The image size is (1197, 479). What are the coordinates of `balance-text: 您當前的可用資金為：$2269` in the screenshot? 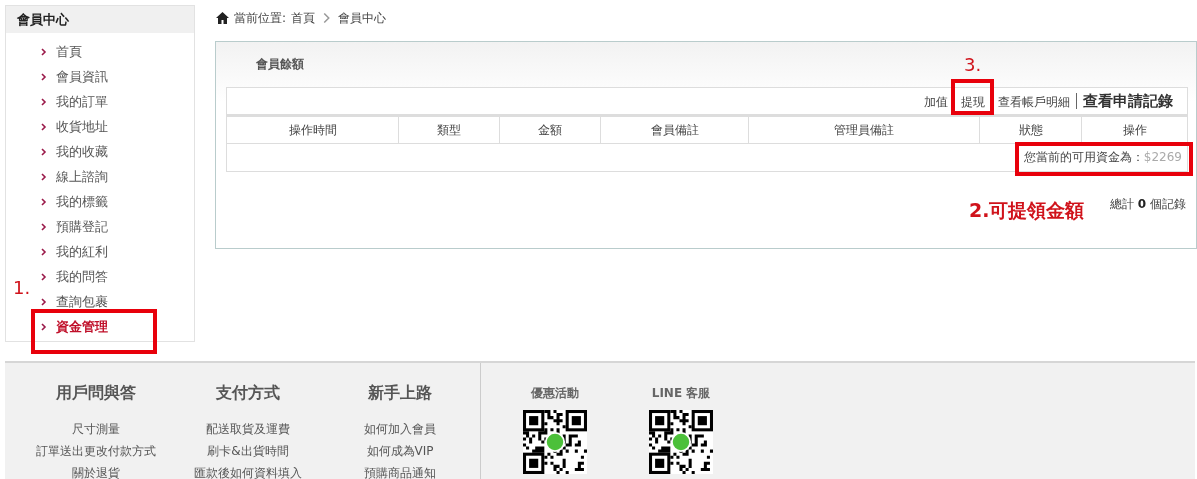 It's located at (1102, 157).